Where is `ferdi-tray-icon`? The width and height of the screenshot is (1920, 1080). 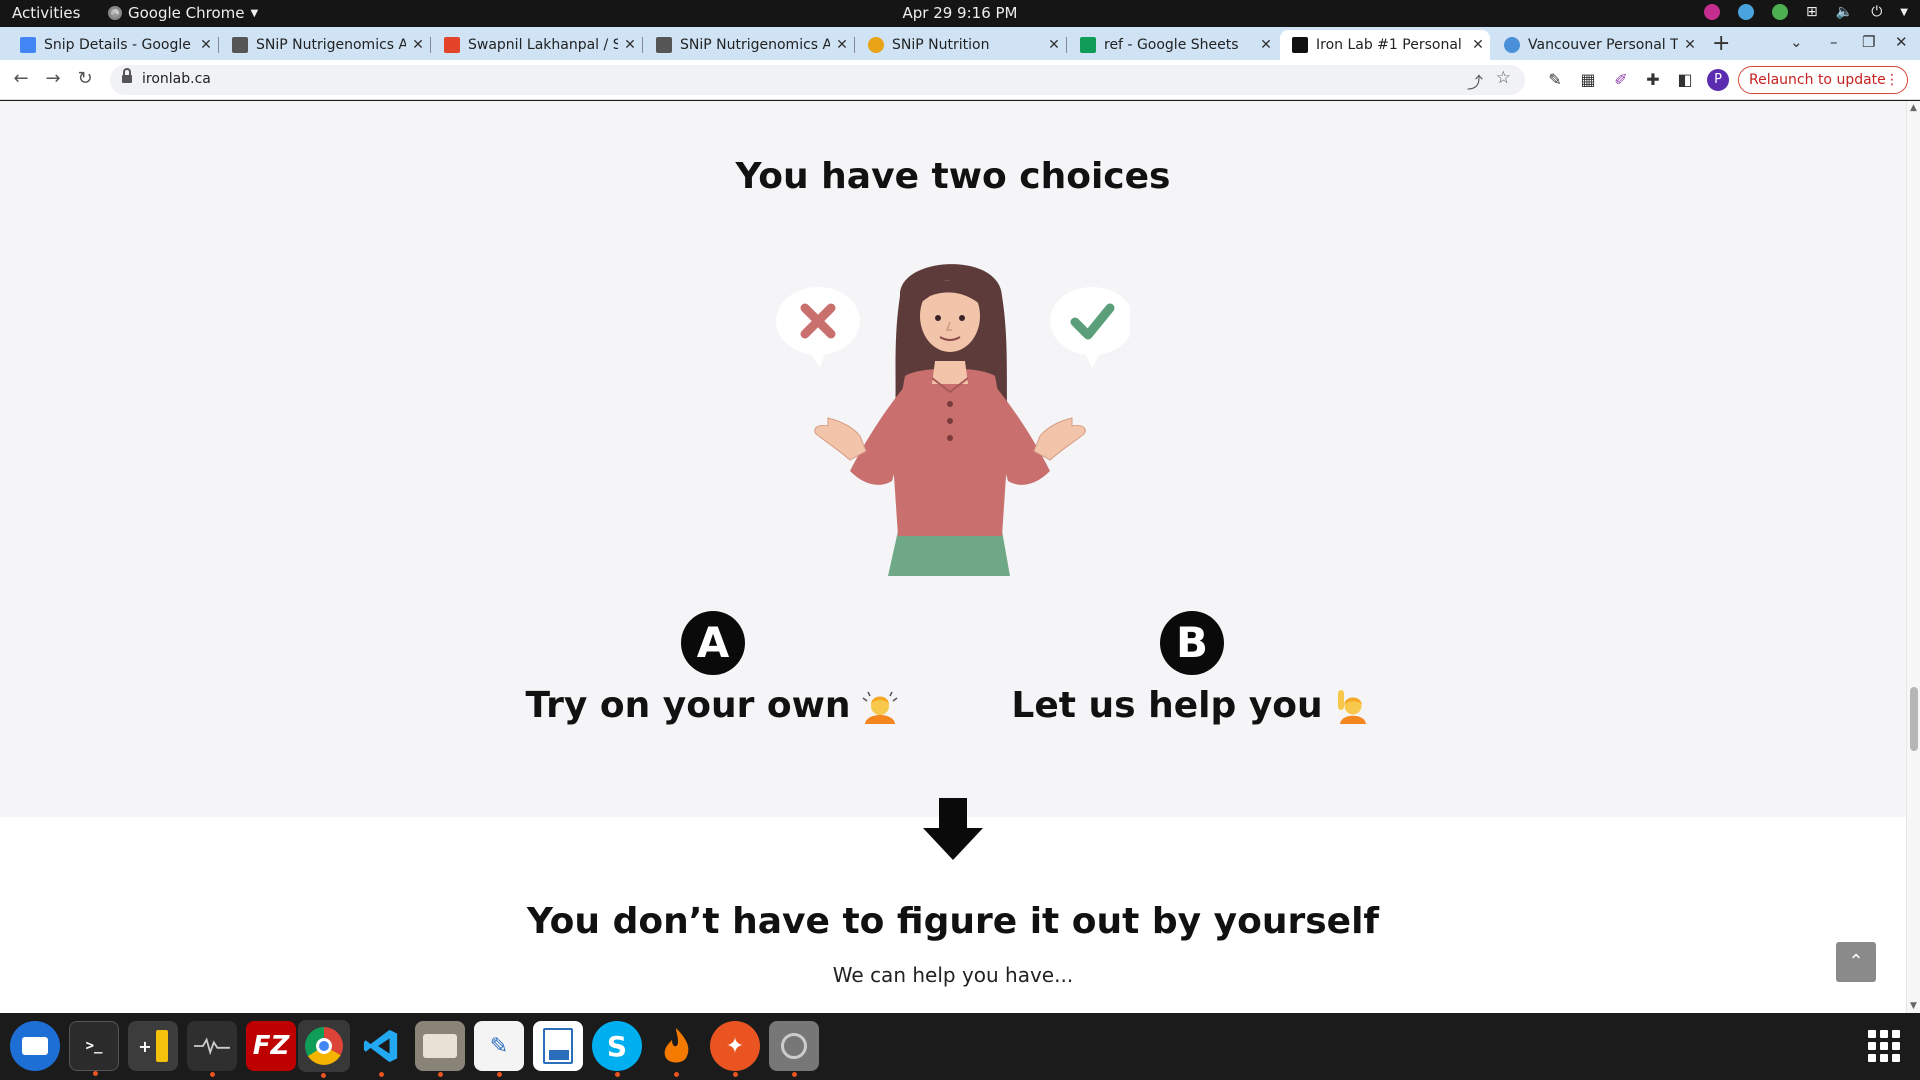 ferdi-tray-icon is located at coordinates (1712, 12).